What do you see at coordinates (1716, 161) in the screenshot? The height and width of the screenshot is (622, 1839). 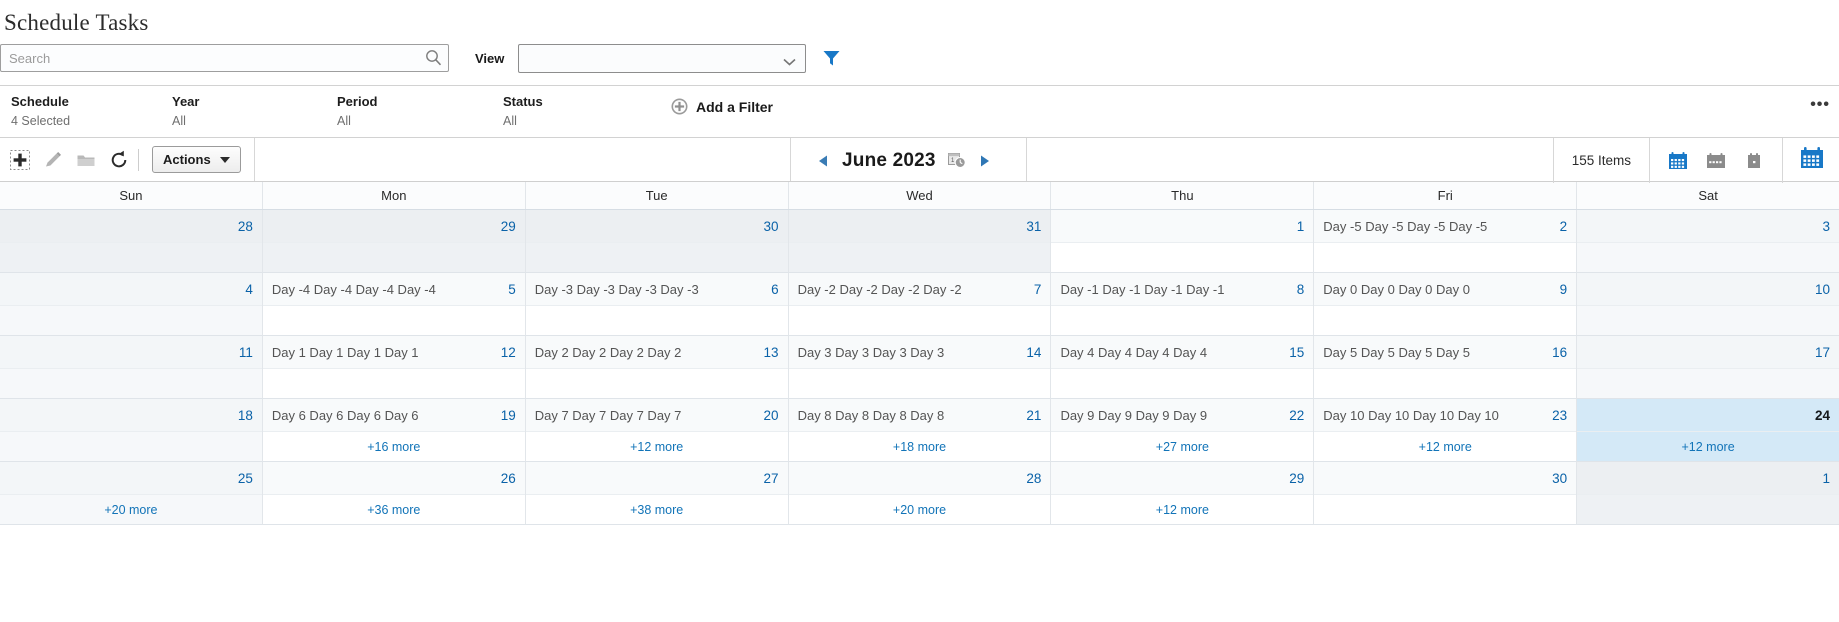 I see `week-view-icon` at bounding box center [1716, 161].